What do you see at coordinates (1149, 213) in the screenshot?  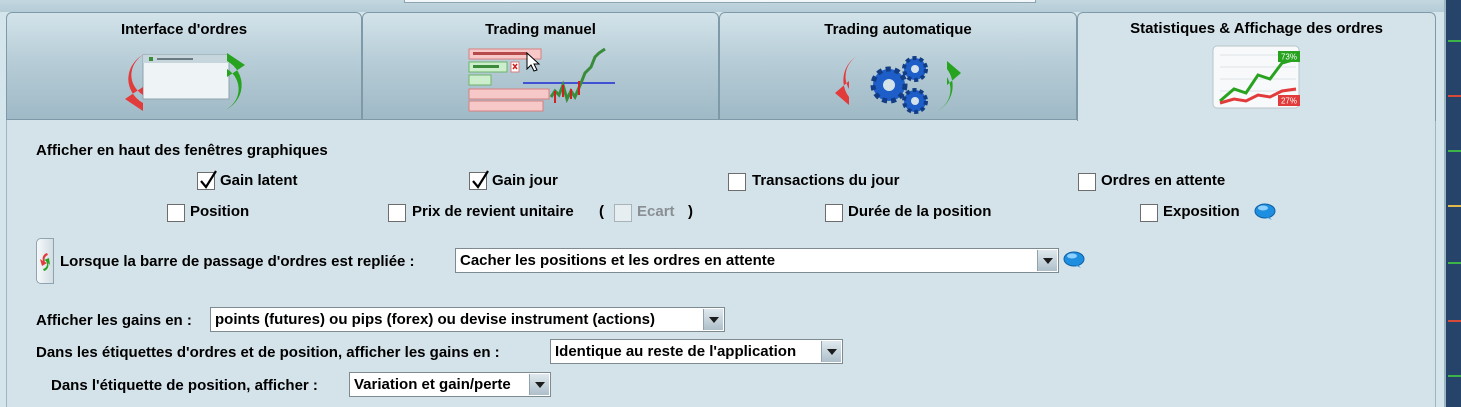 I see `checkbox-exposition` at bounding box center [1149, 213].